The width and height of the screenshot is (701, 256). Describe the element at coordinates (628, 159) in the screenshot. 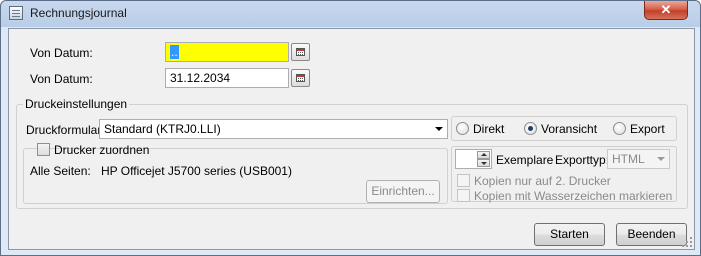

I see `export-type-value: HTML` at that location.